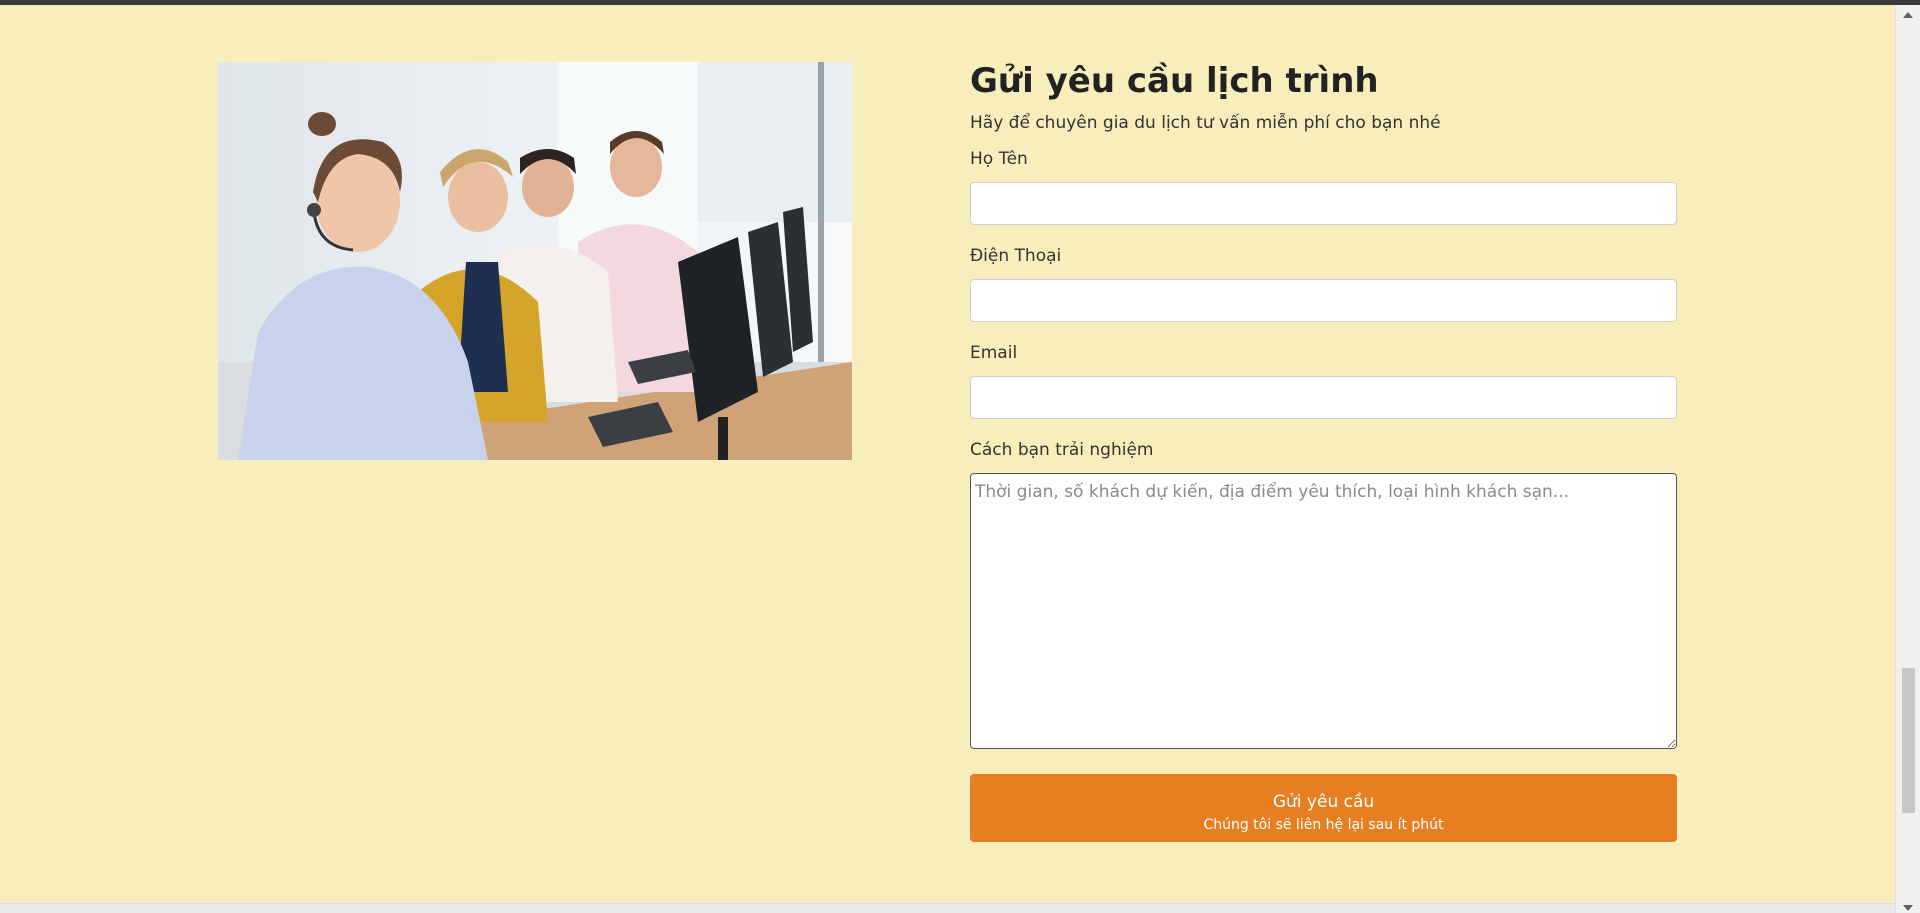 The image size is (1920, 913). I want to click on experience-label: Cách bạn trải nghiệm, so click(1062, 450).